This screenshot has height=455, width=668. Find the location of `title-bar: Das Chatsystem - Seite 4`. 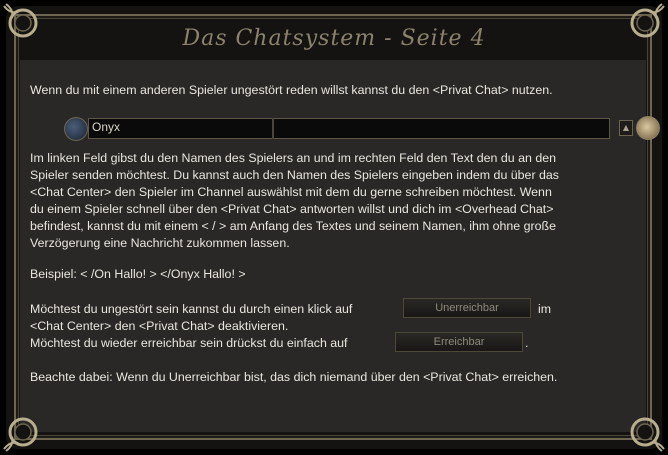

title-bar: Das Chatsystem - Seite 4 is located at coordinates (334, 38).